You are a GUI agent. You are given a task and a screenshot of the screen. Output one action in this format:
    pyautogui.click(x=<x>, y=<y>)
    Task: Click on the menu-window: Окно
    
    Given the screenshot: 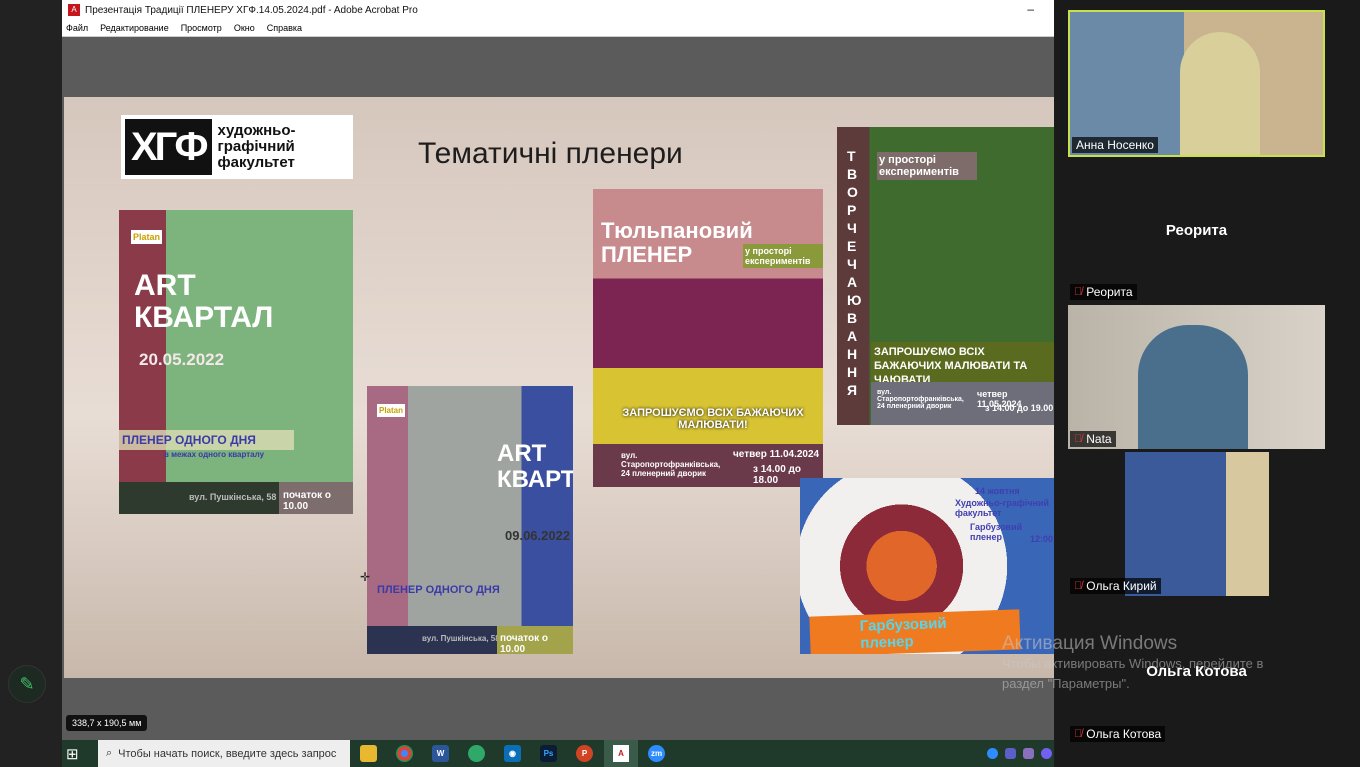 What is the action you would take?
    pyautogui.click(x=244, y=28)
    